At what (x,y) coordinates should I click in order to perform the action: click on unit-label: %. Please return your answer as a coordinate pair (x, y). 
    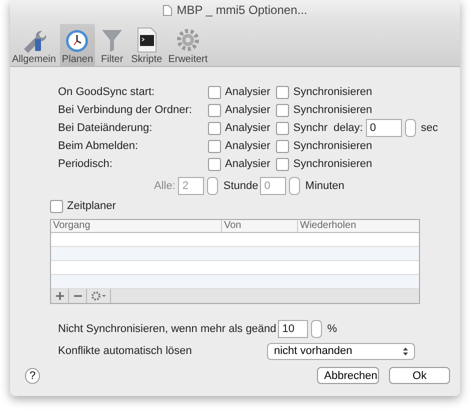
    Looking at the image, I should click on (332, 329).